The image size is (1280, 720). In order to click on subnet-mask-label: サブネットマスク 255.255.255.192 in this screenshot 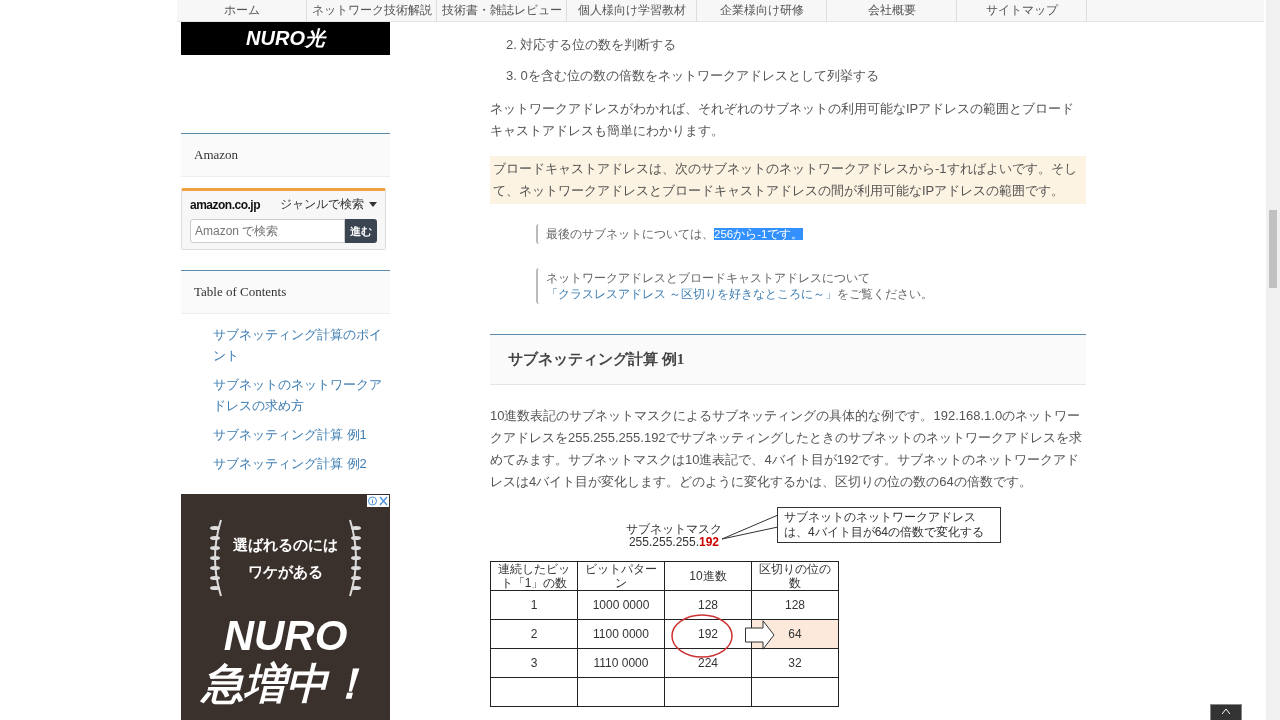, I will do `click(674, 536)`.